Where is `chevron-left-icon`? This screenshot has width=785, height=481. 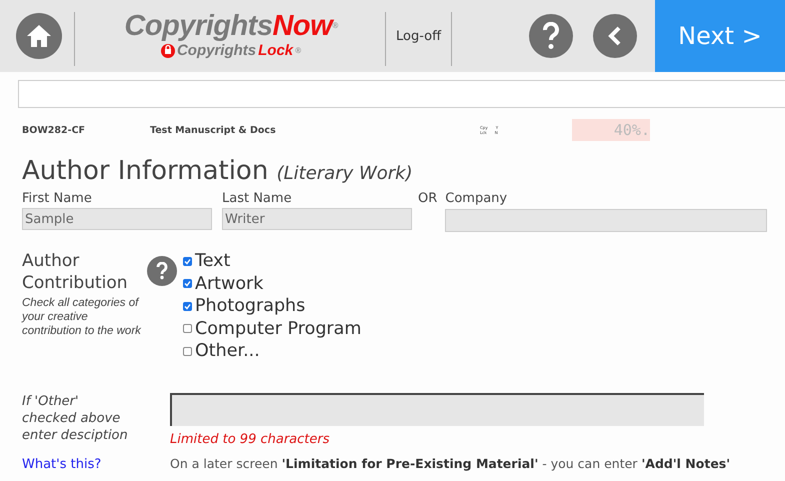
chevron-left-icon is located at coordinates (615, 36).